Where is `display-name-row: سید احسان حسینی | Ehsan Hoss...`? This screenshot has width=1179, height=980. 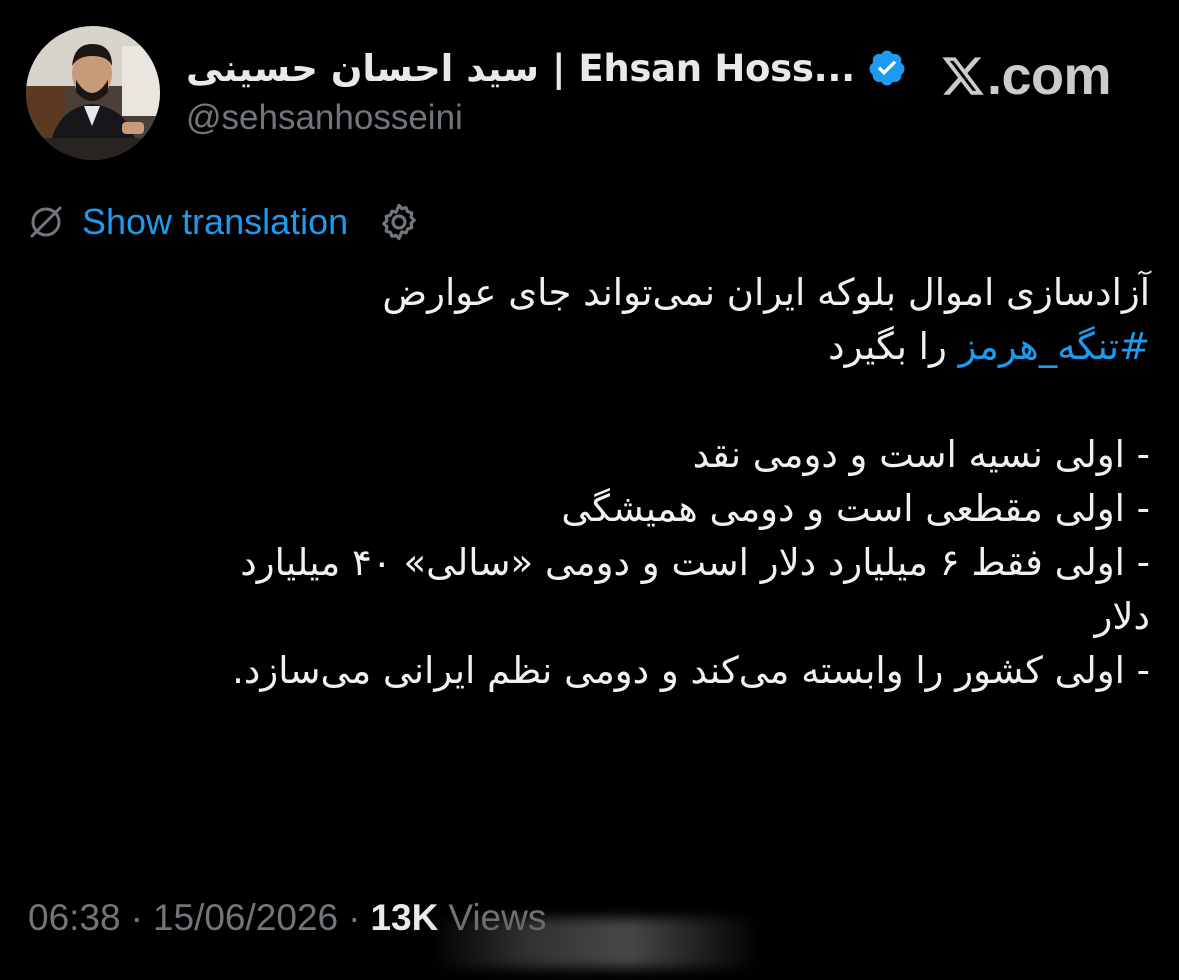
display-name-row: سید احسان حسینی | Ehsan Hoss... is located at coordinates (546, 68).